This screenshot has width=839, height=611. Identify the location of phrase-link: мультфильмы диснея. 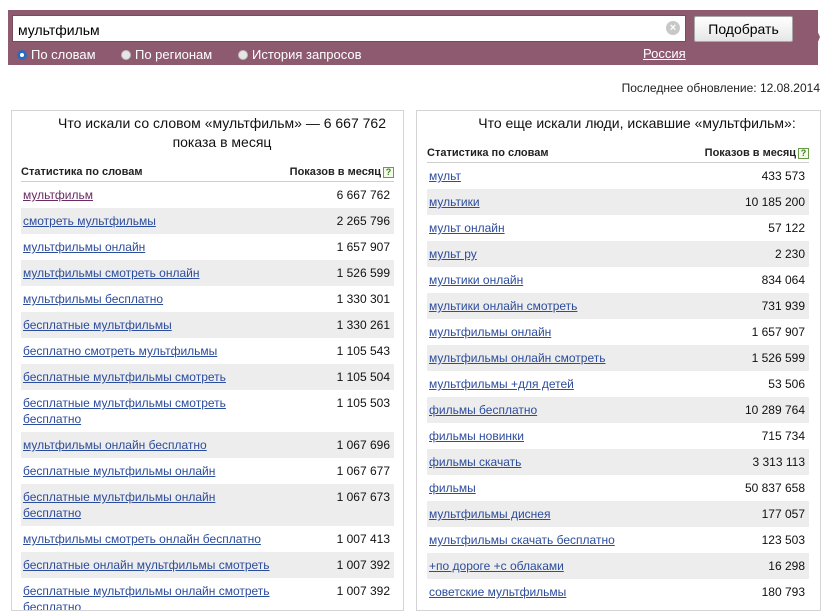
(489, 514).